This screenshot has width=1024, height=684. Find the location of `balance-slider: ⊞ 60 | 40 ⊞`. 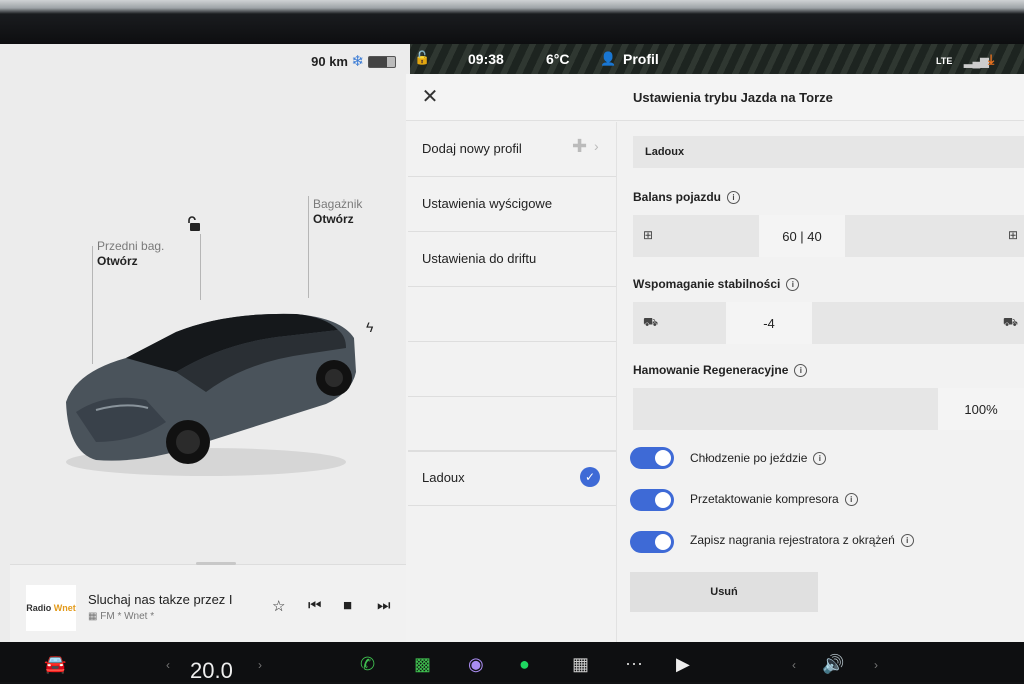

balance-slider: ⊞ 60 | 40 ⊞ is located at coordinates (828, 236).